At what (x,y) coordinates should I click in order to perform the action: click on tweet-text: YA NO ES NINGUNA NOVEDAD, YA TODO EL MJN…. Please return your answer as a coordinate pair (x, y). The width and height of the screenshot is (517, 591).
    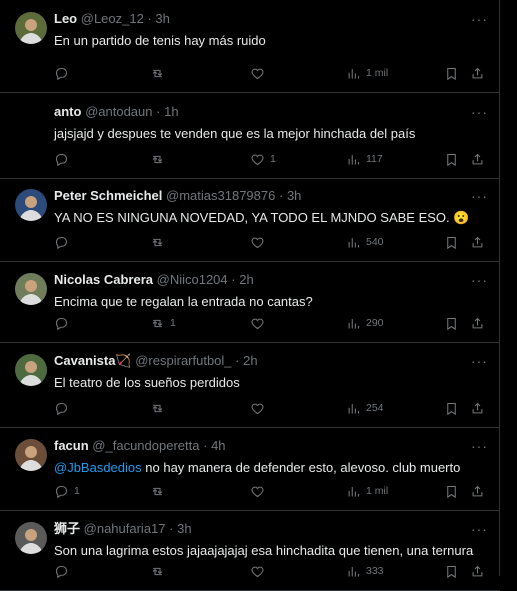
    Looking at the image, I should click on (261, 217).